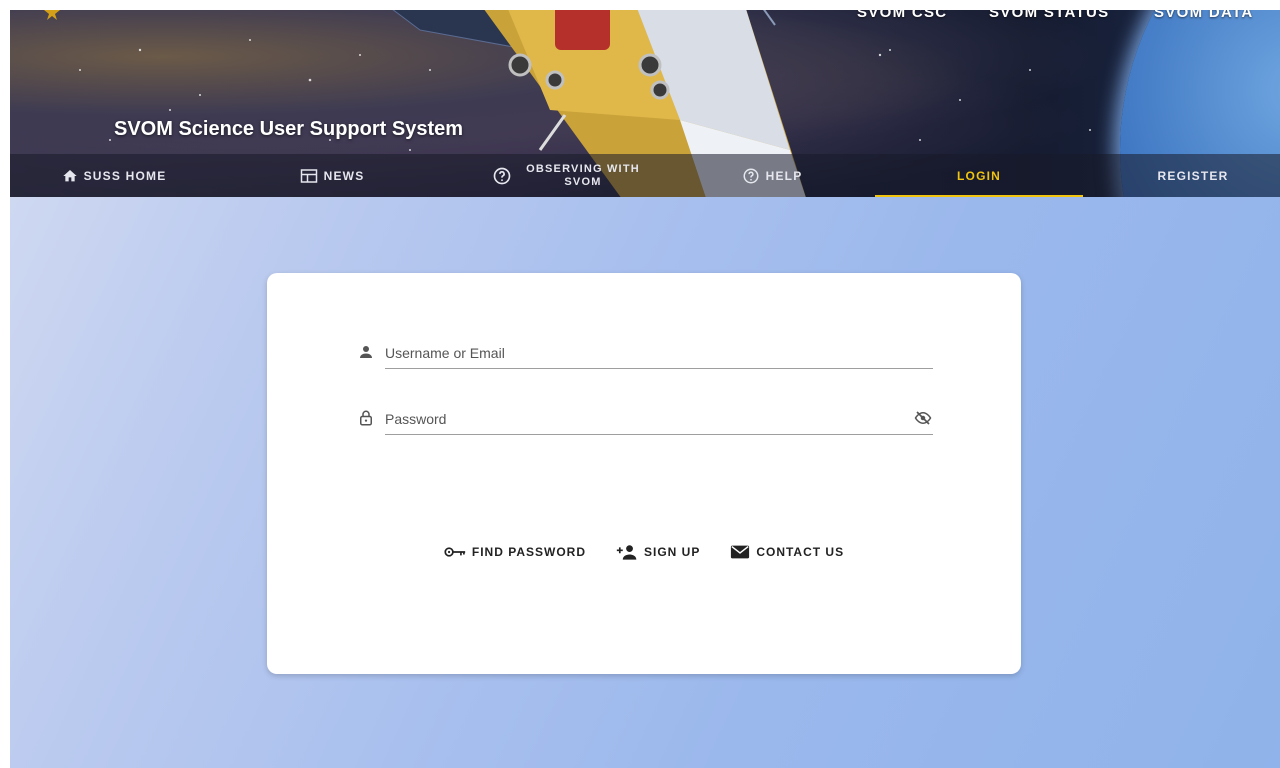 The height and width of the screenshot is (768, 1280). I want to click on tab-login: LOGIN, so click(979, 175).